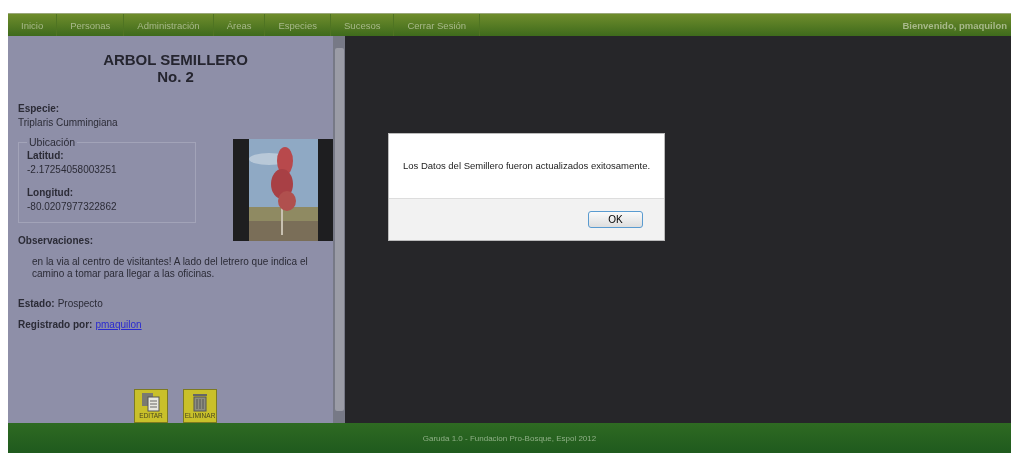 The height and width of the screenshot is (453, 1011). Describe the element at coordinates (615, 219) in the screenshot. I see `ok-button: OK` at that location.